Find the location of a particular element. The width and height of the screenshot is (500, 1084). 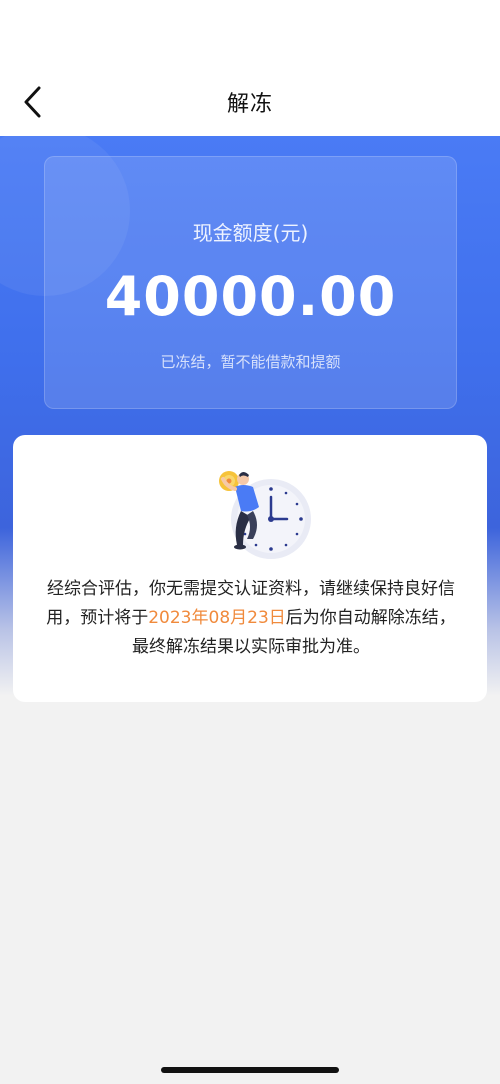

back-button is located at coordinates (32, 102).